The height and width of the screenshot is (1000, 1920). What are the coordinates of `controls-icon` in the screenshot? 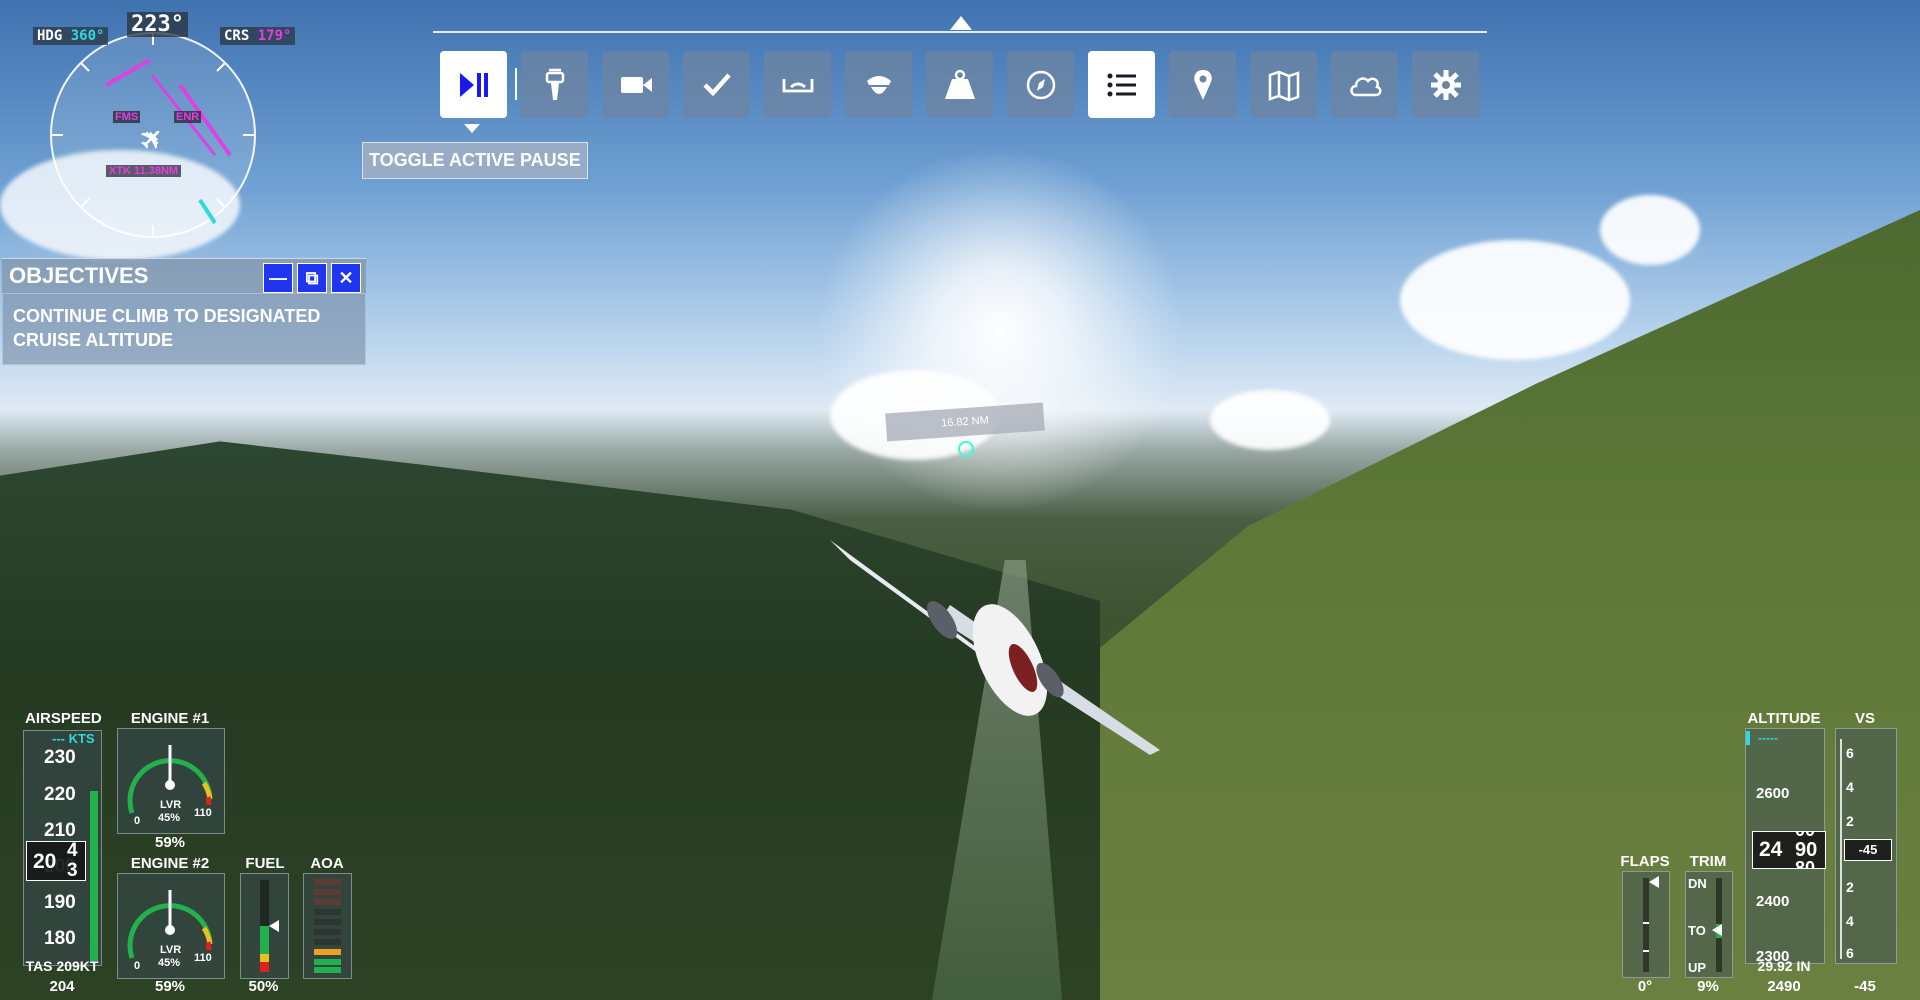 It's located at (797, 85).